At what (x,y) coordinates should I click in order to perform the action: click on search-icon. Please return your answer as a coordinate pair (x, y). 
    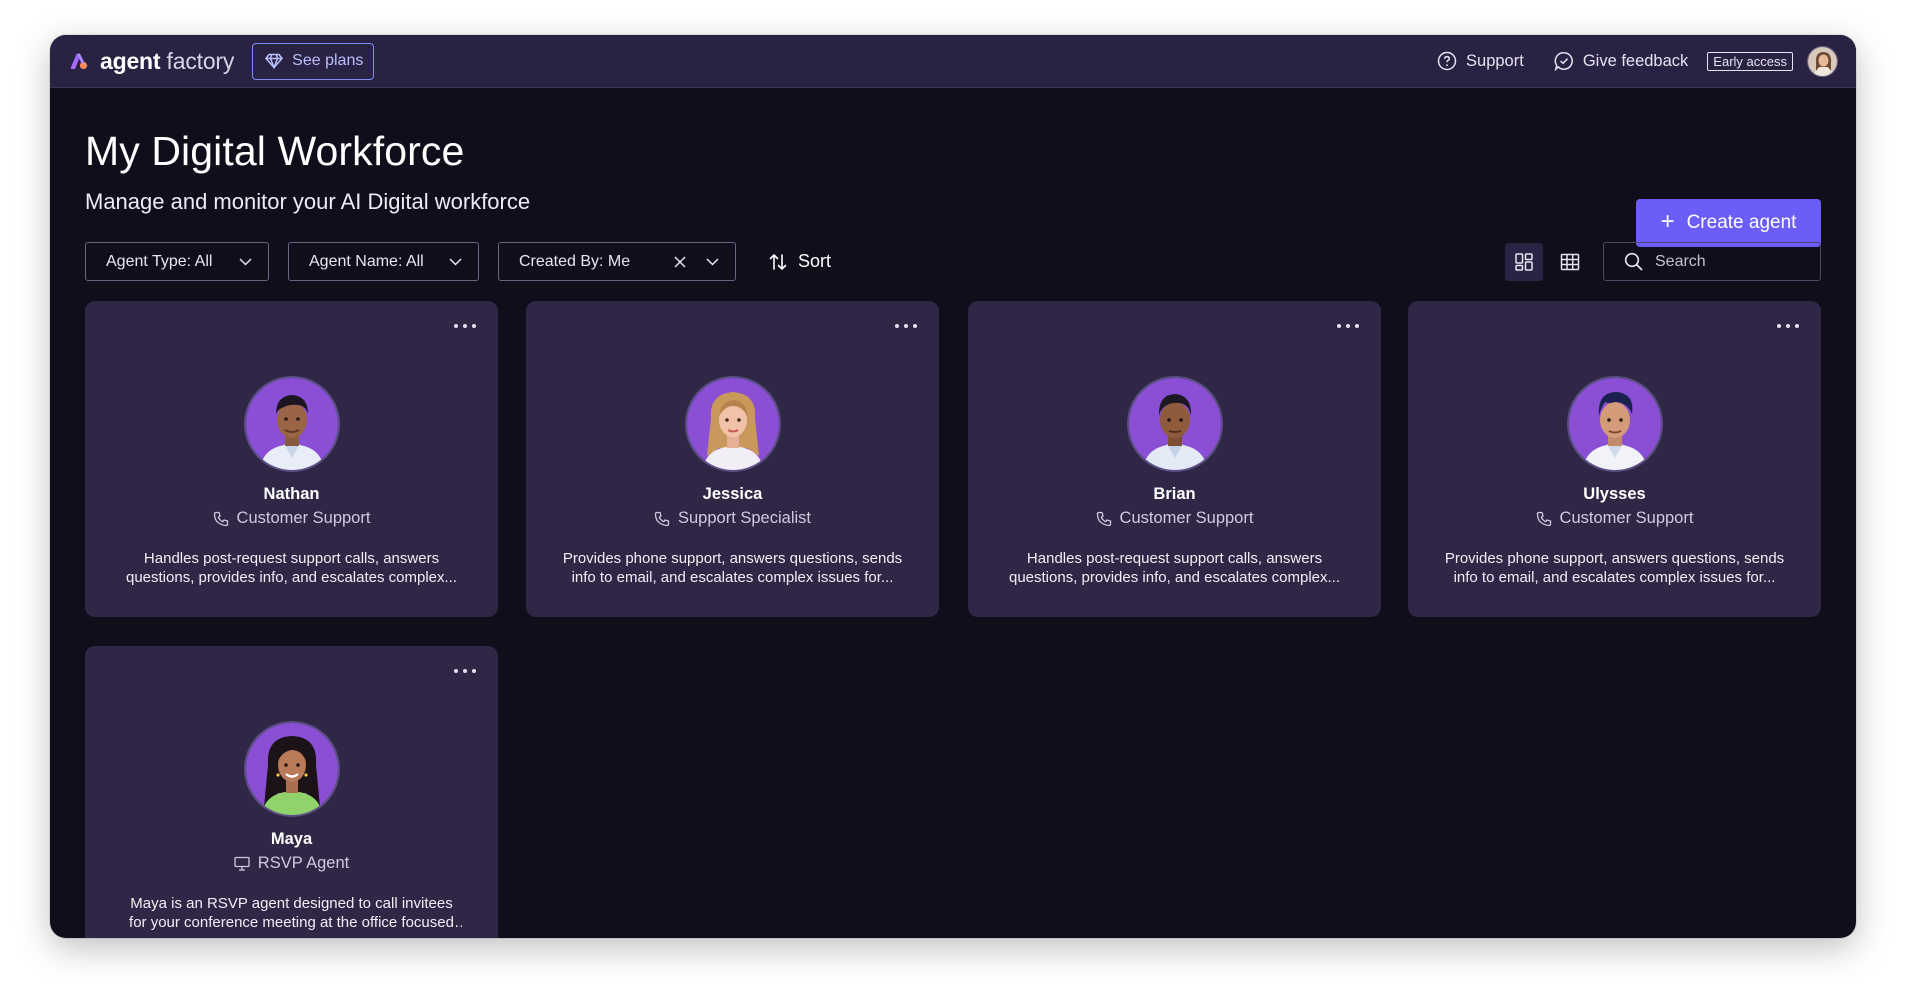
    Looking at the image, I should click on (1633, 261).